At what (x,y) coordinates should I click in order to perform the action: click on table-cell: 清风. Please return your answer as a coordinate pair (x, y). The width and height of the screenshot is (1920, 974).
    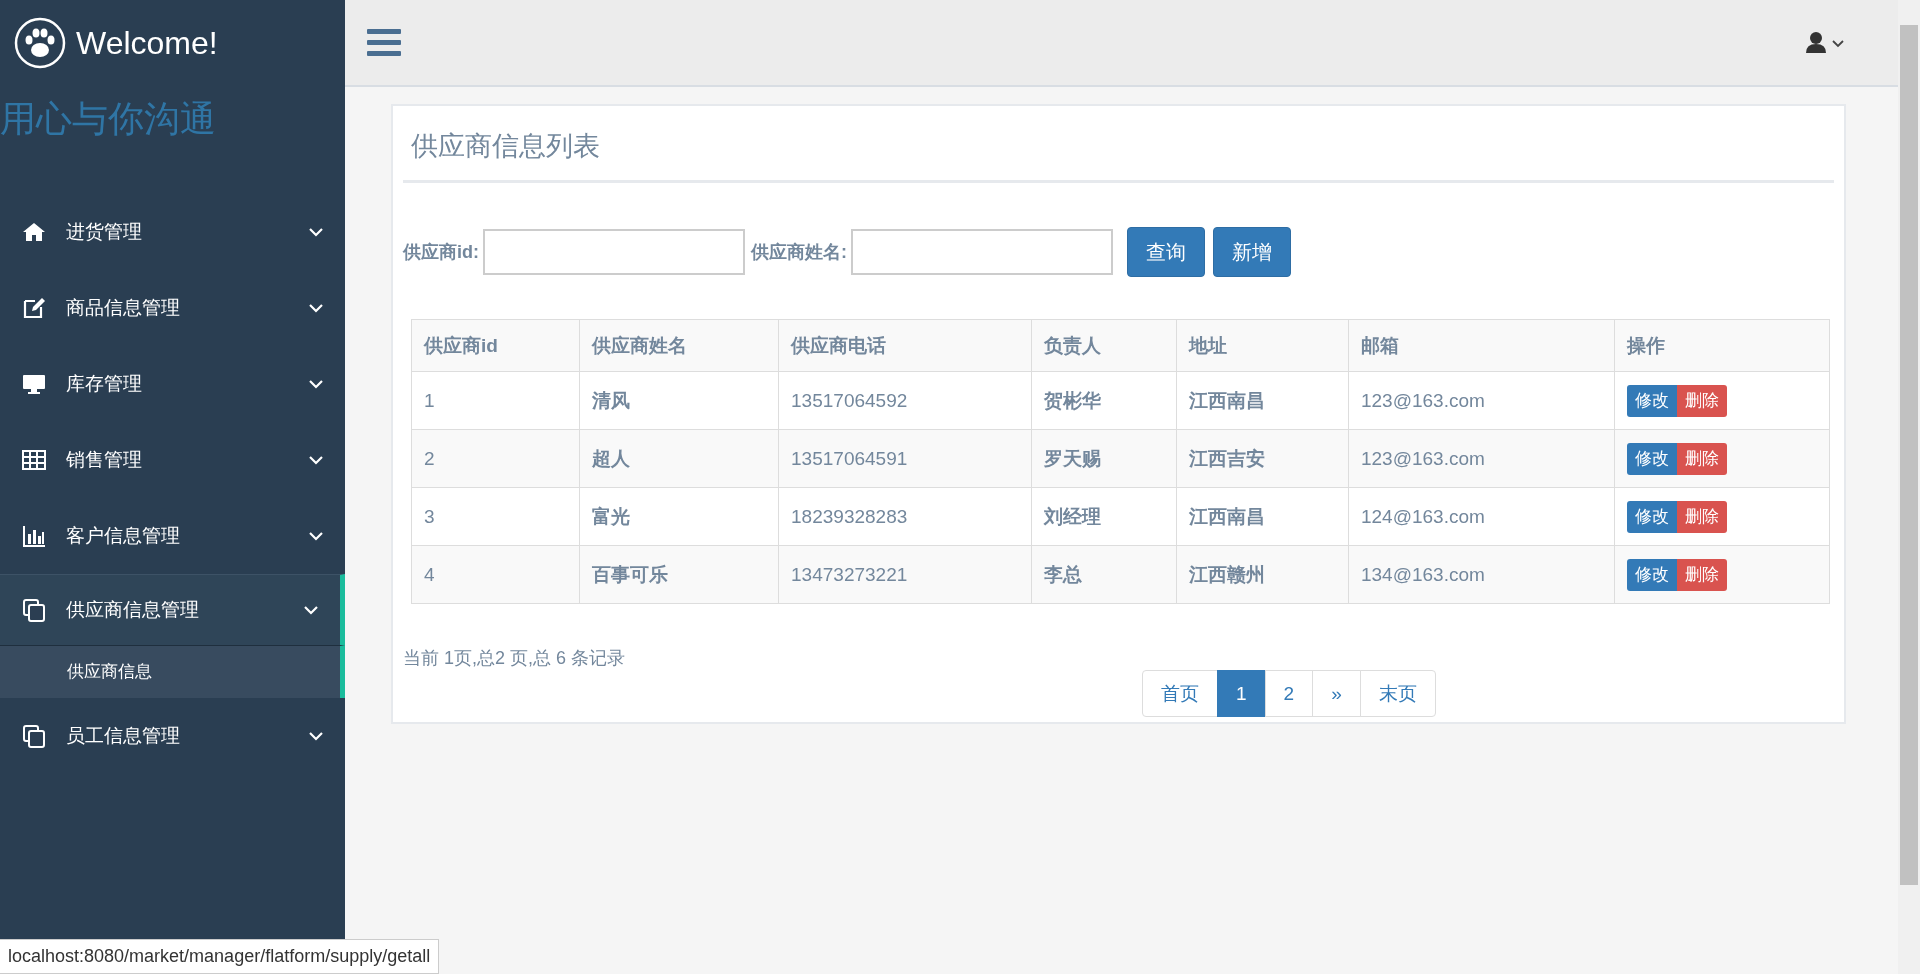
    Looking at the image, I should click on (679, 400).